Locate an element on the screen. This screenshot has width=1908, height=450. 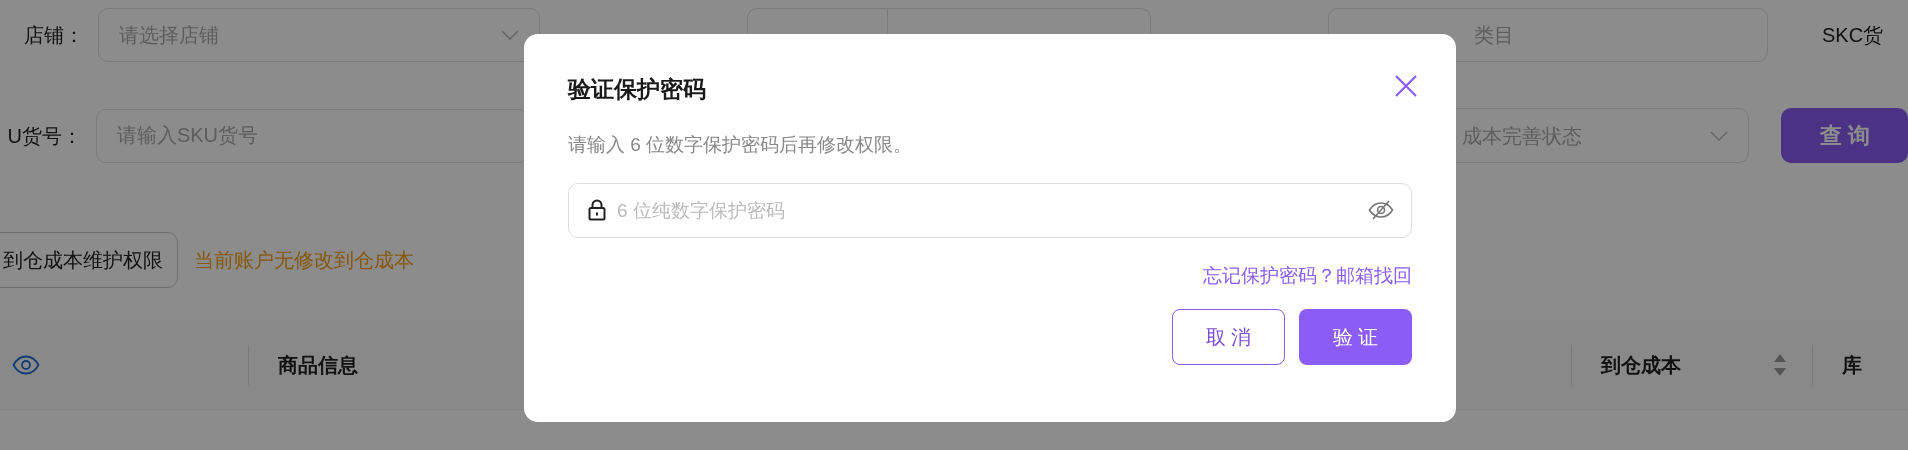
dialog-description: 请输入 6 位数字保护密码后再修改权限。 is located at coordinates (740, 144).